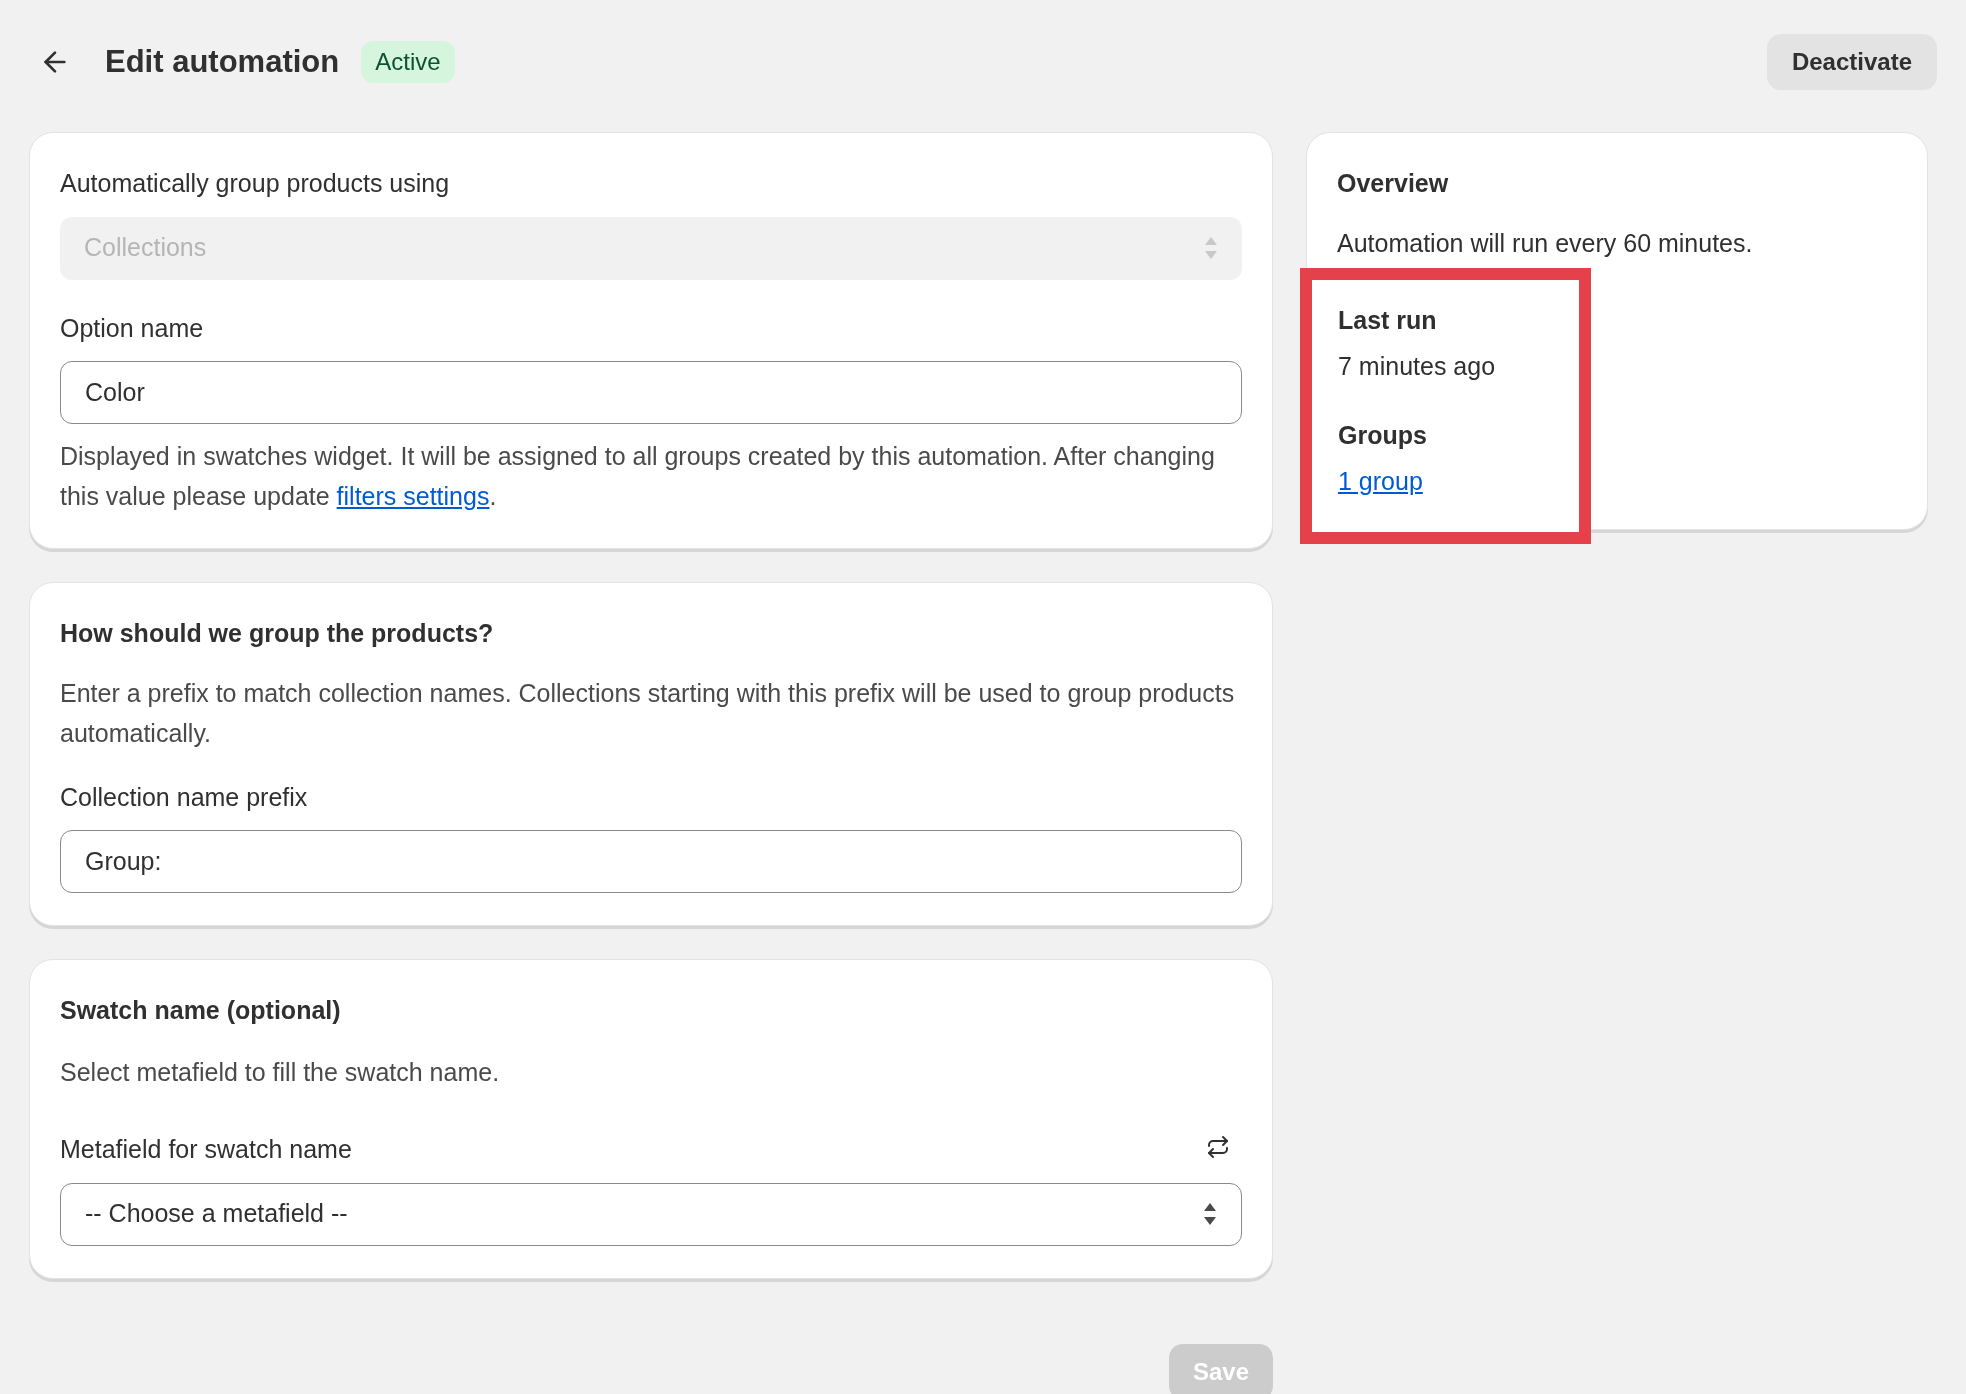 The image size is (1966, 1394). Describe the element at coordinates (184, 797) in the screenshot. I see `field-label: Collection name prefix` at that location.